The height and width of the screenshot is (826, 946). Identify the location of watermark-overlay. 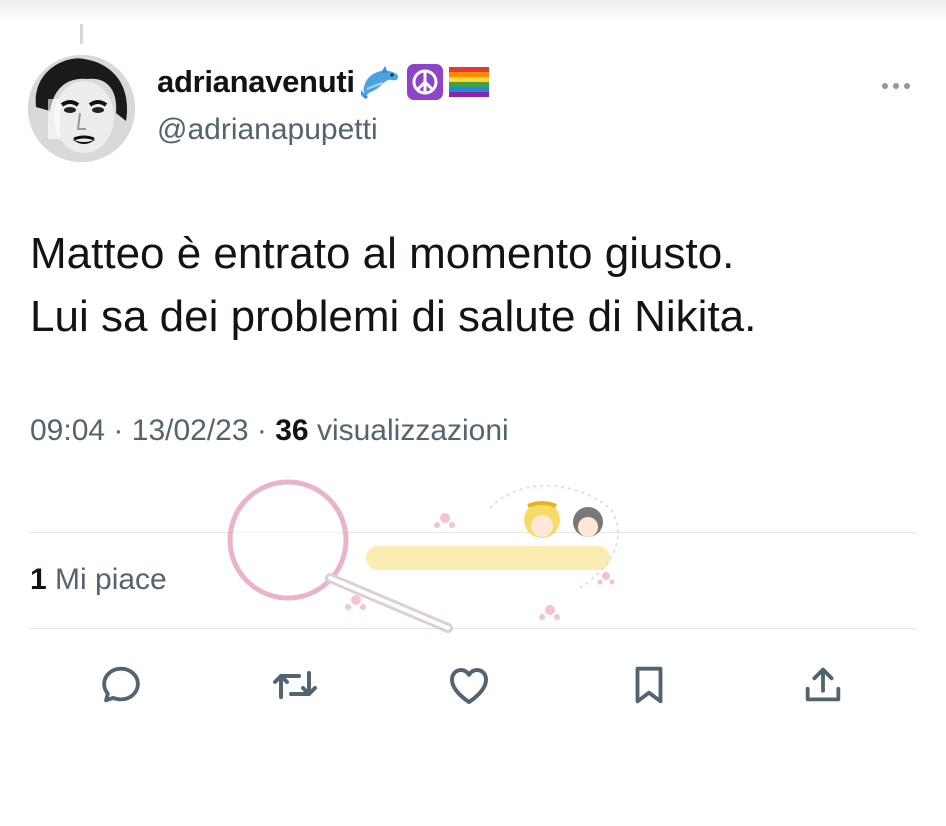
(423, 556).